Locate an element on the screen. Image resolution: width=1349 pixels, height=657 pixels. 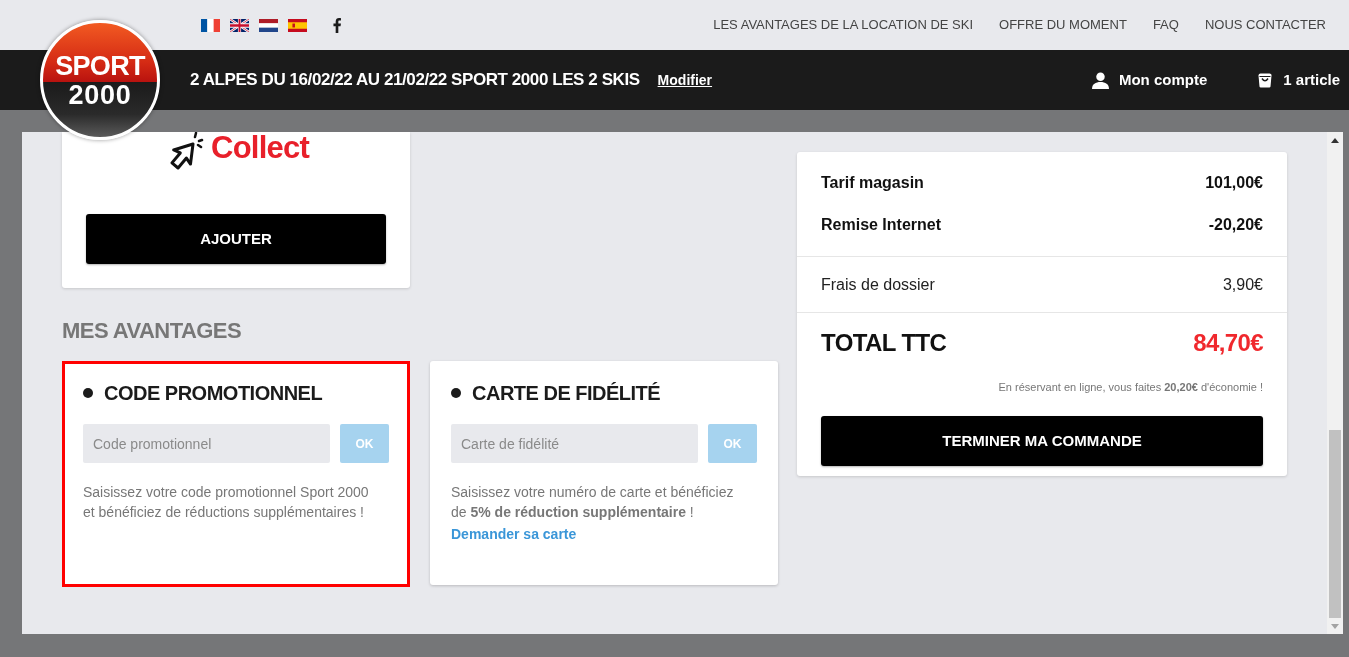
nav-link: LES AVANTAGES DE LA LOCATION DE SKI is located at coordinates (843, 25).